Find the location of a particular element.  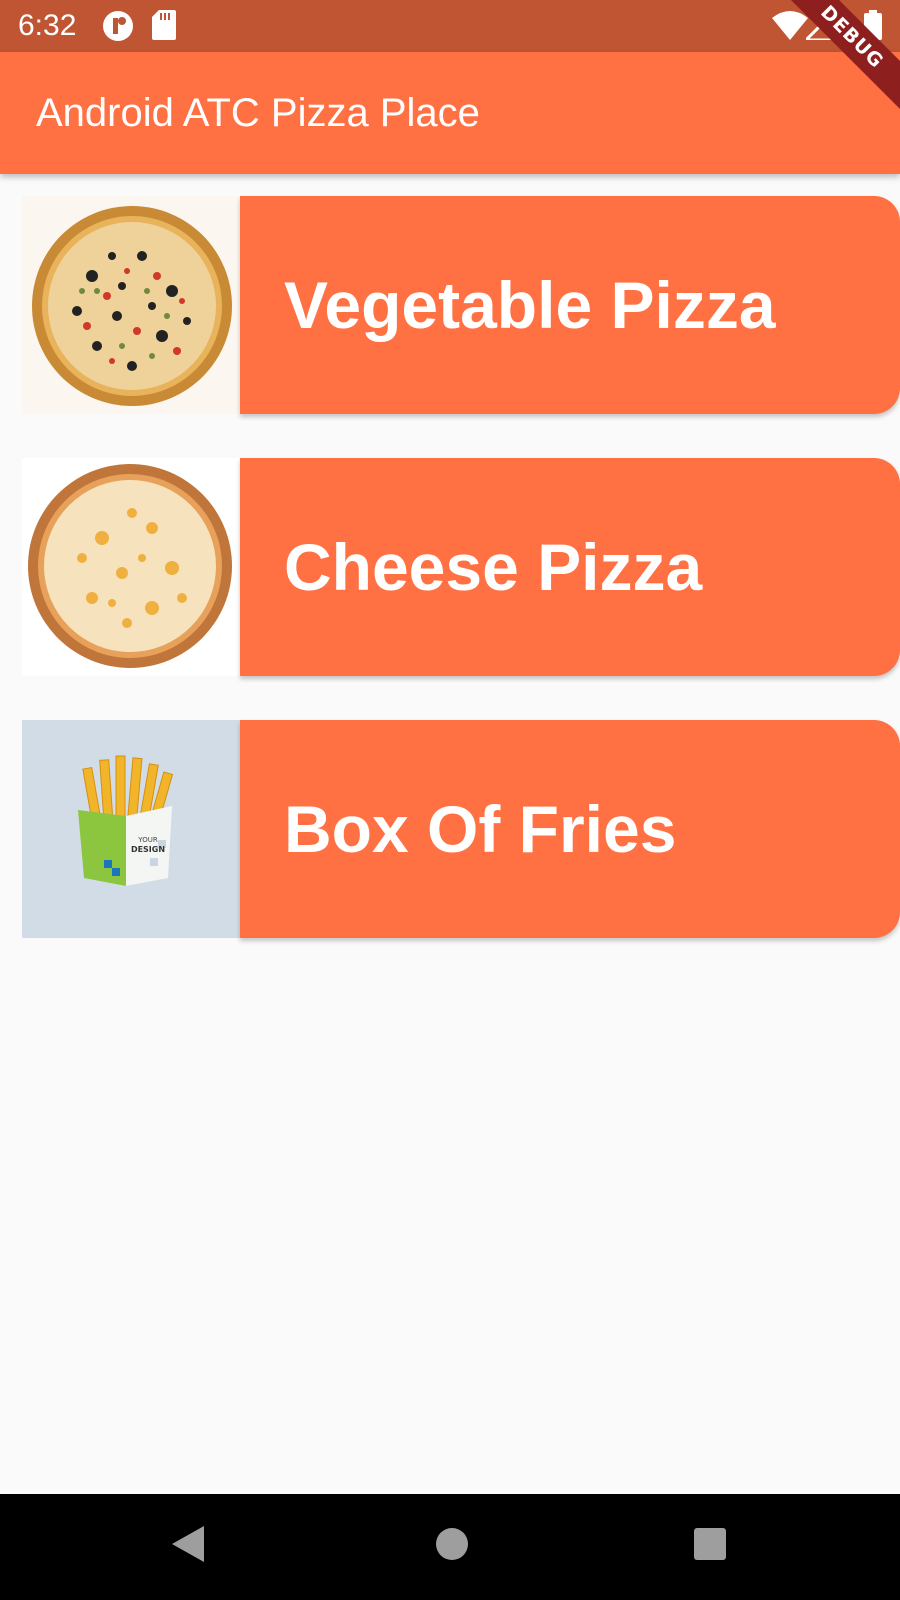

cloud-sync-icon is located at coordinates (118, 28).